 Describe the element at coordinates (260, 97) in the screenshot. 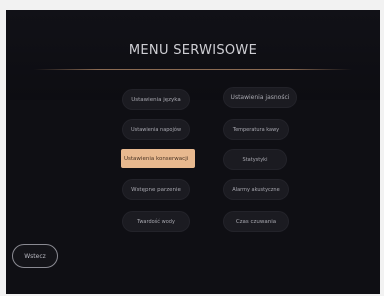

I see `brightness-settings-button: Ustawienia jasności` at that location.